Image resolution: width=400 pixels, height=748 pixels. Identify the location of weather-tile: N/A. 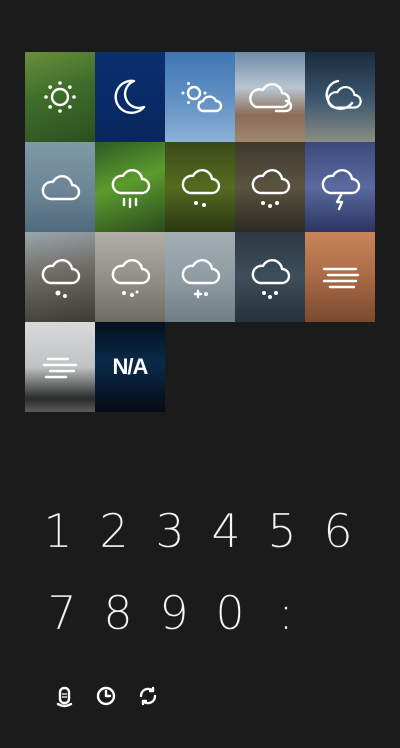
(130, 367).